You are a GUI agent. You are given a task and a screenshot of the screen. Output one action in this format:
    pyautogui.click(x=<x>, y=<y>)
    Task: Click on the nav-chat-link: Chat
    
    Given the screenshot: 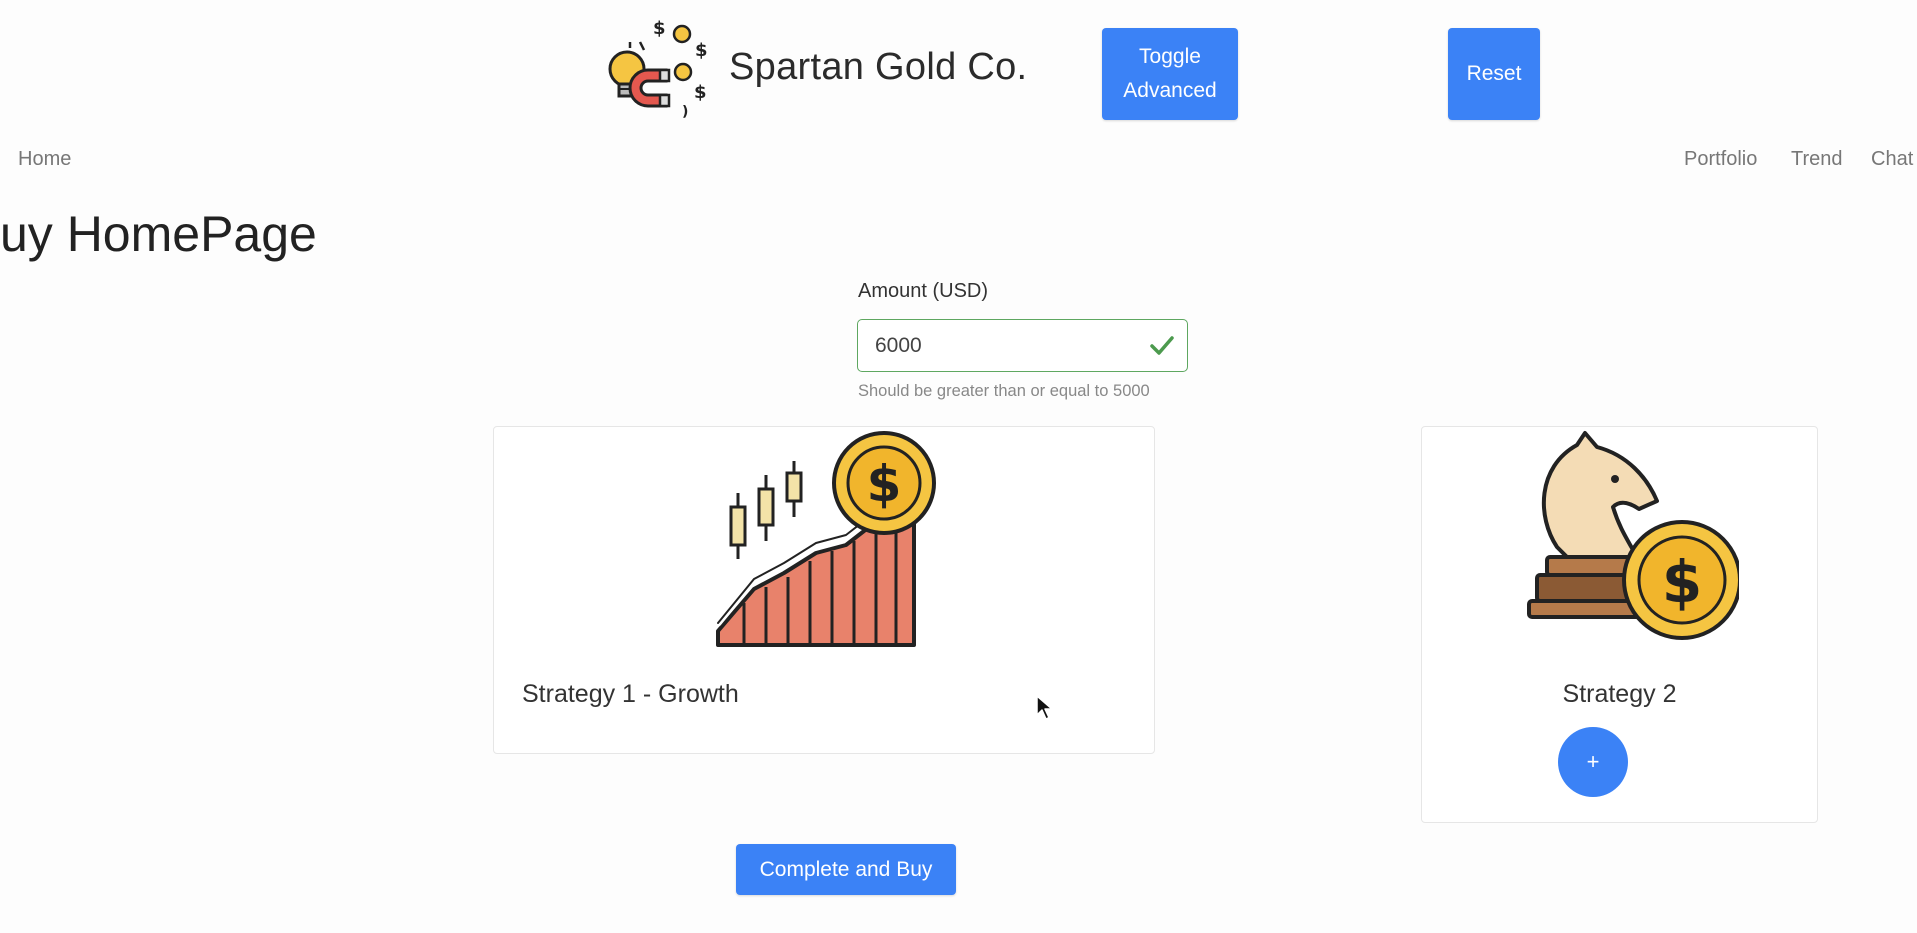 What is the action you would take?
    pyautogui.click(x=1892, y=159)
    